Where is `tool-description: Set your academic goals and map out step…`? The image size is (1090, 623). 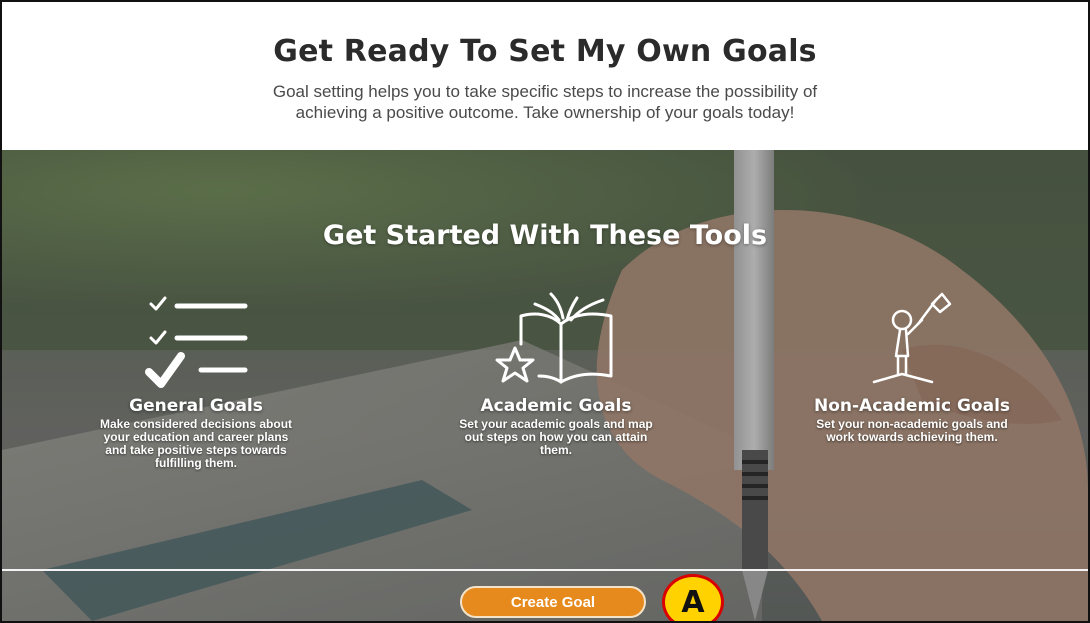 tool-description: Set your academic goals and map out step… is located at coordinates (556, 437).